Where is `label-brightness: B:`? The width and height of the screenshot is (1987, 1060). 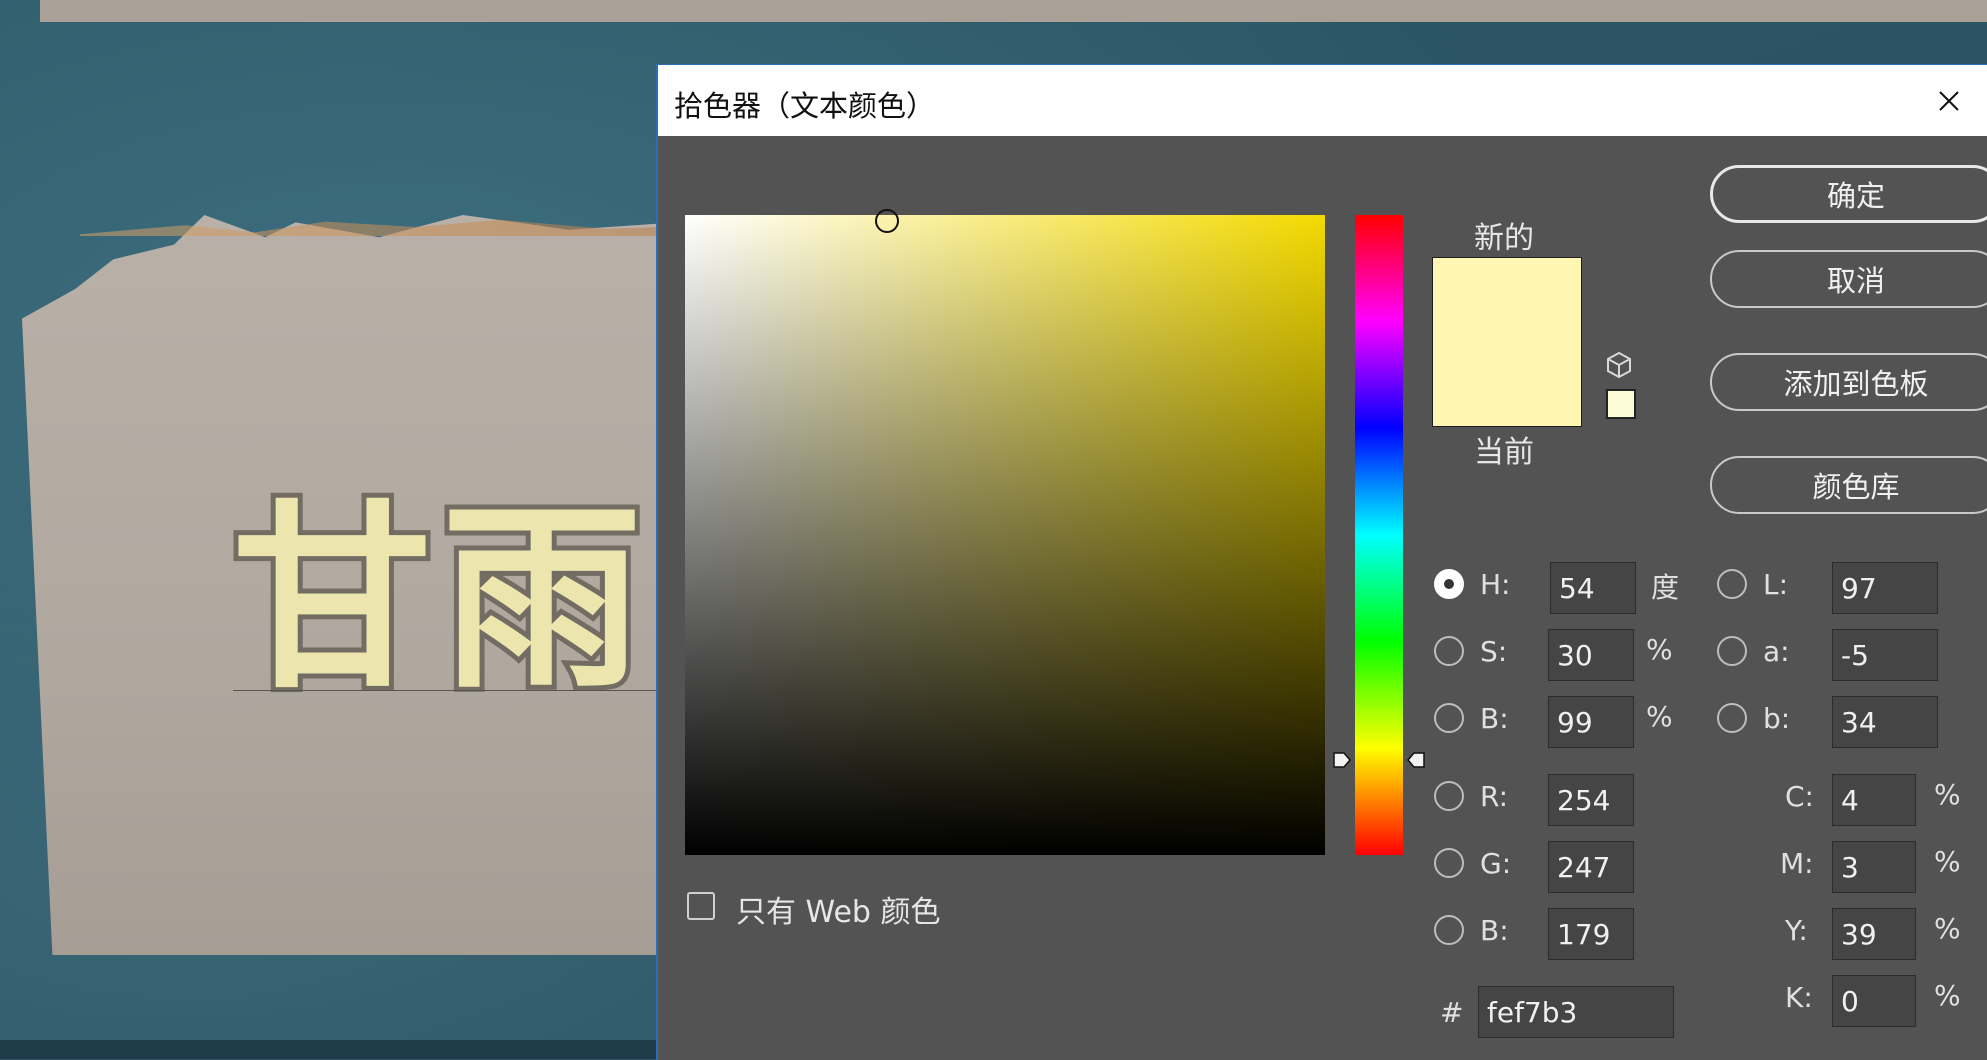 label-brightness: B: is located at coordinates (1494, 718).